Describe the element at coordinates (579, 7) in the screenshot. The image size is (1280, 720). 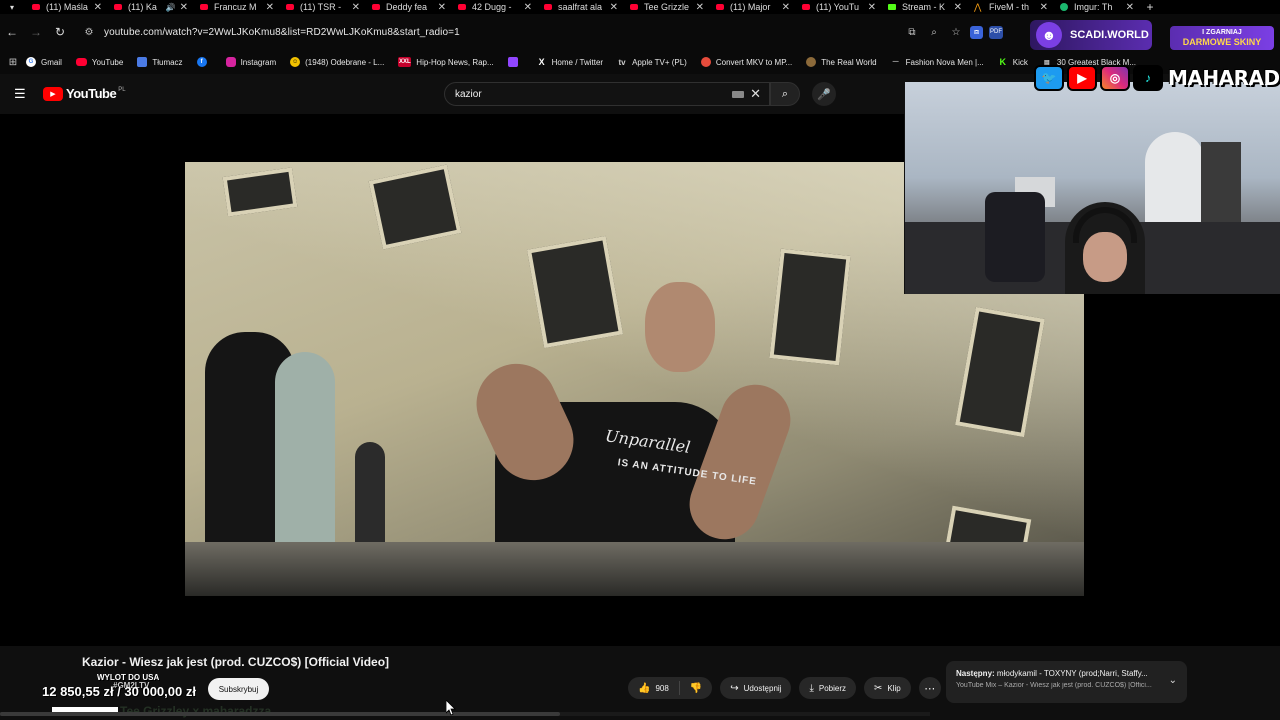
I see `browser-tab: saalfrat ala ✕` at that location.